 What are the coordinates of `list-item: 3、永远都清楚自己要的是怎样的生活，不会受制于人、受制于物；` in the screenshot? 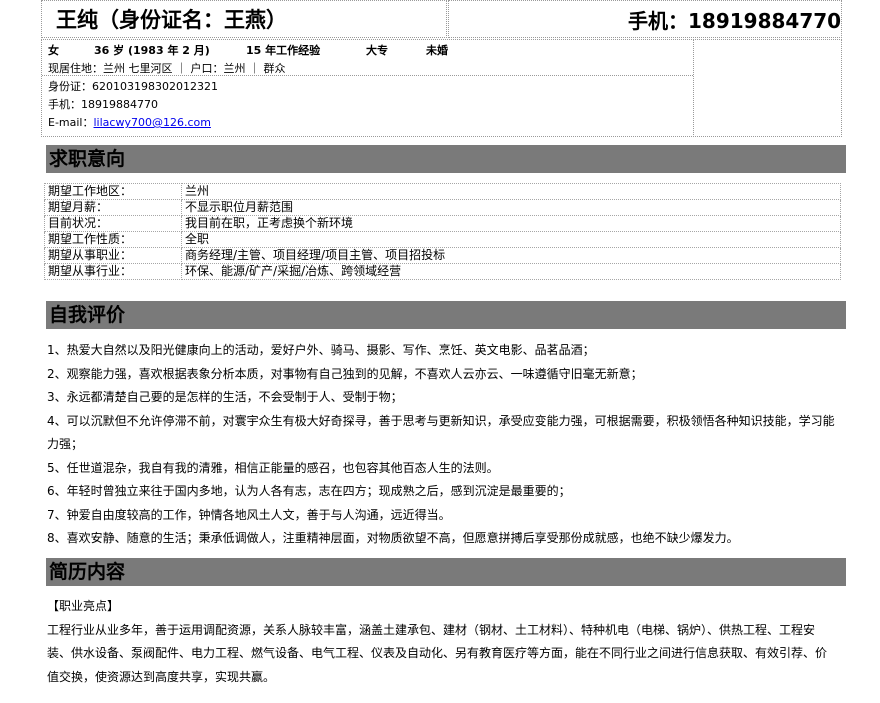 It's located at (225, 397).